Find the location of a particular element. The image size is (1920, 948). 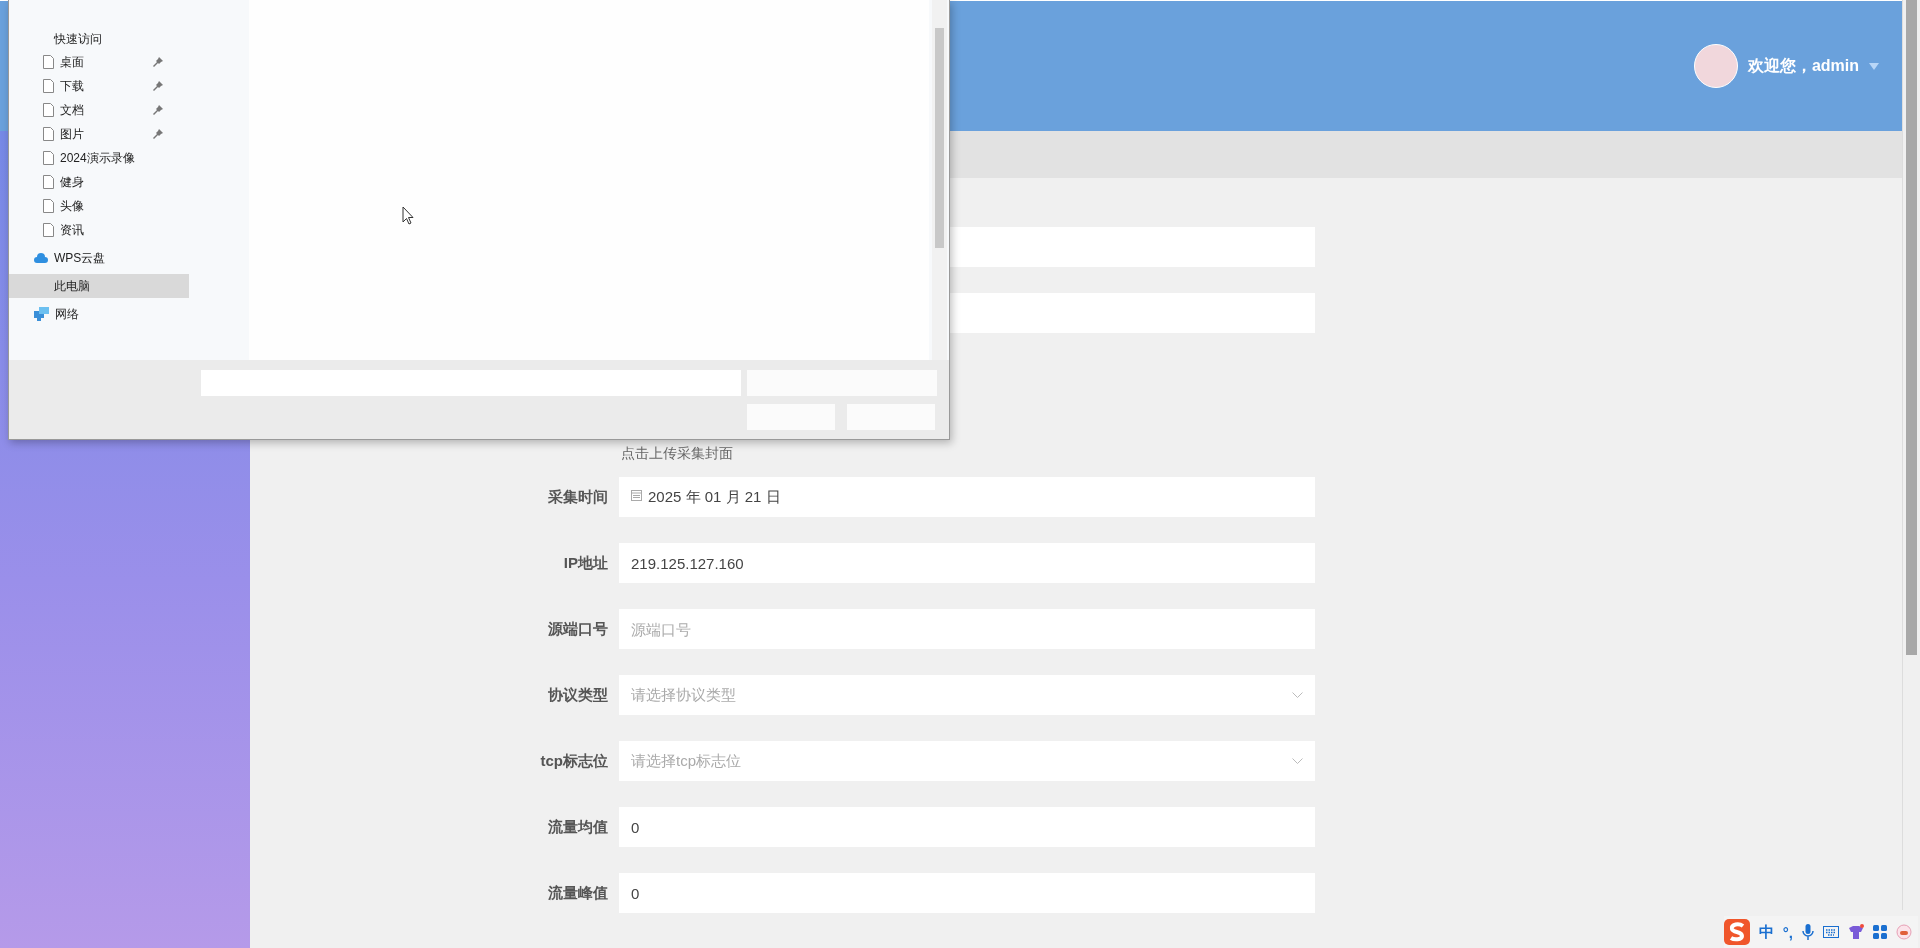

scrollbar is located at coordinates (1911, 455).